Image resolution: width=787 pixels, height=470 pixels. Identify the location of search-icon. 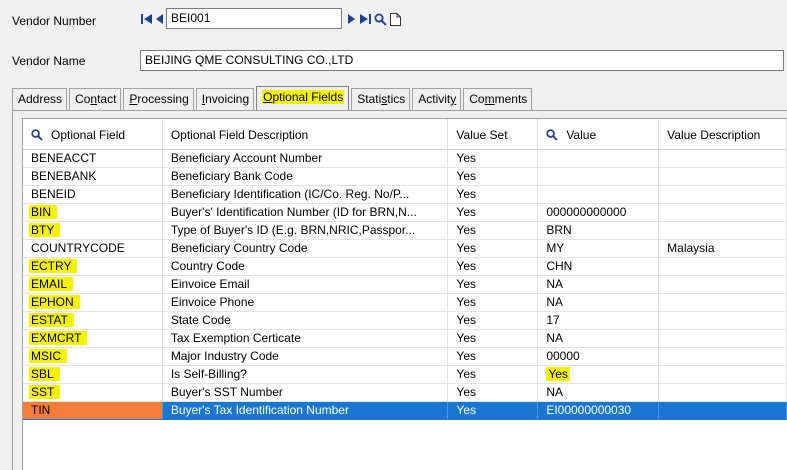
(37, 134).